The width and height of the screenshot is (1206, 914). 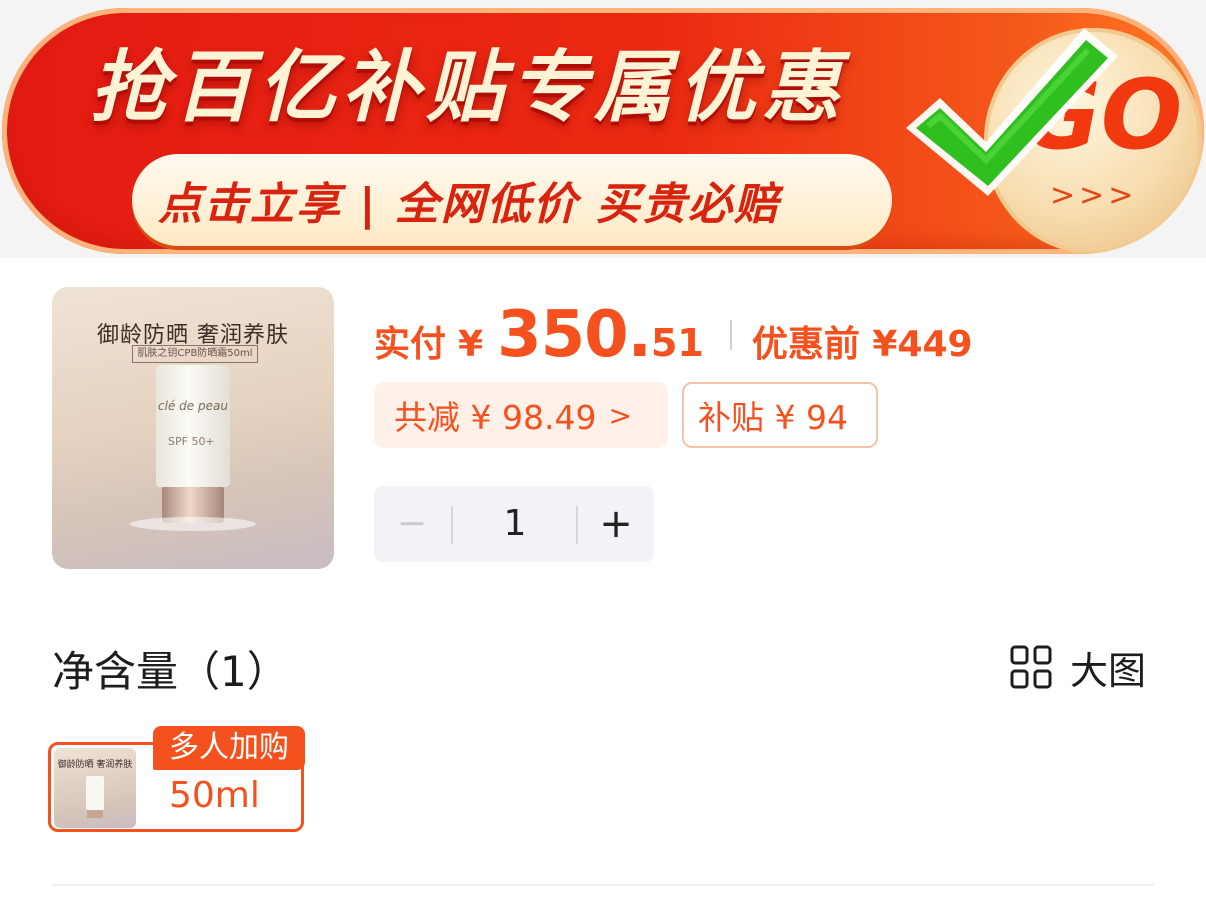 I want to click on spec-option-50ml: 御龄防晒 奢润养肤 多人加购 50ml, so click(x=176, y=779).